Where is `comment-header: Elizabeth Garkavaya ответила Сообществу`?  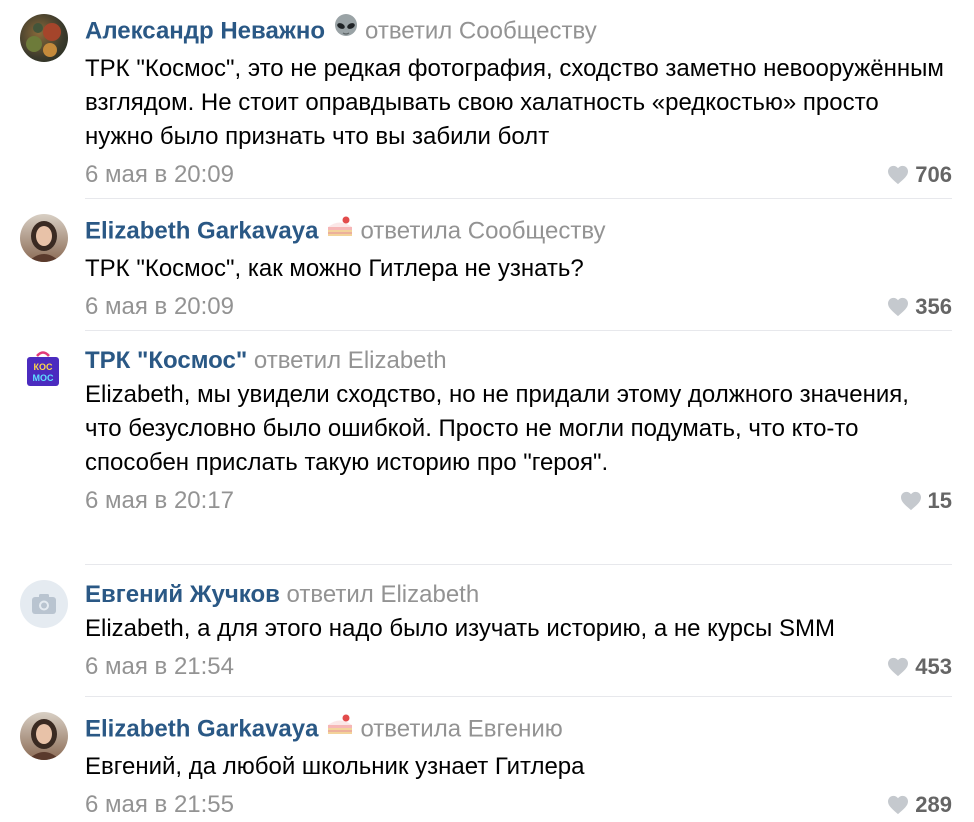
comment-header: Elizabeth Garkavaya ответила Сообществу is located at coordinates (518, 232).